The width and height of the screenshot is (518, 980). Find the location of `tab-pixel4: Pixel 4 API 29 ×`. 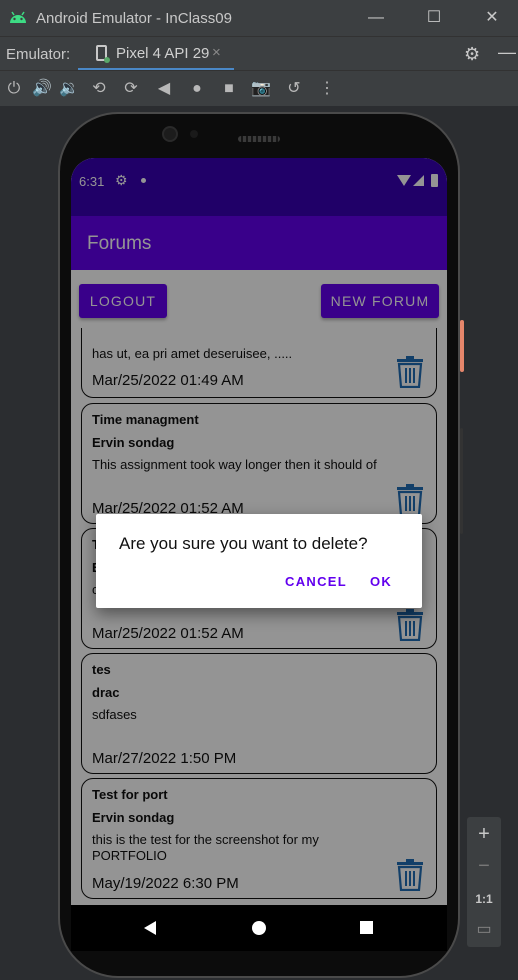

tab-pixel4: Pixel 4 API 29 × is located at coordinates (156, 54).